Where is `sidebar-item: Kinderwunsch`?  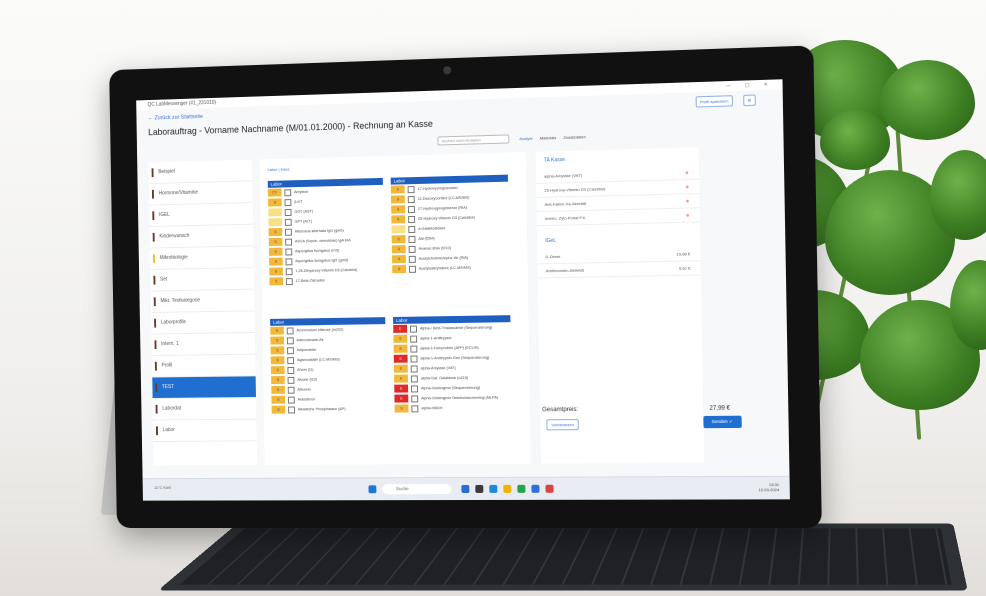 sidebar-item: Kinderwunsch is located at coordinates (201, 236).